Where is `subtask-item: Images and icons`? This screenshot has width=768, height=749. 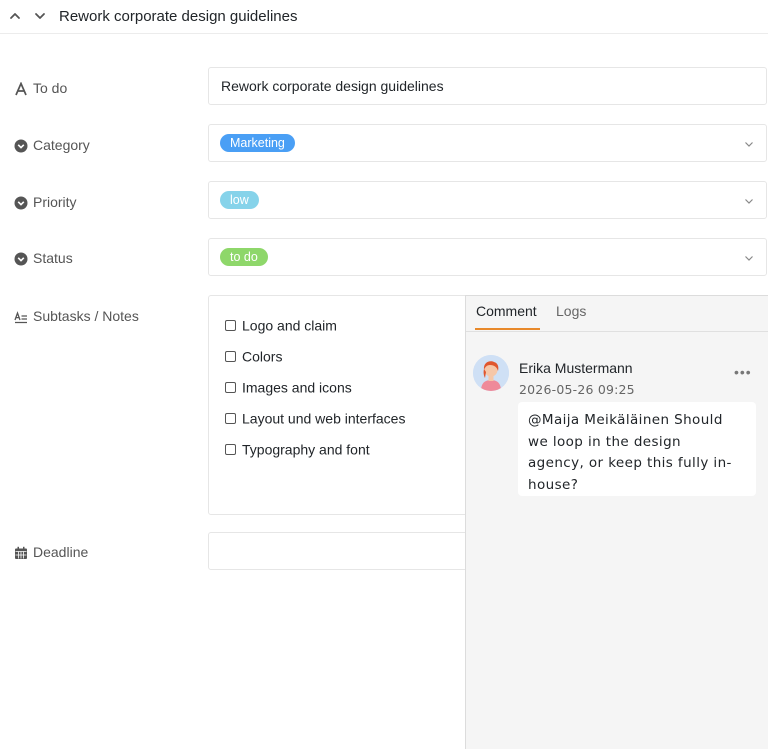
subtask-item: Images and icons is located at coordinates (288, 387).